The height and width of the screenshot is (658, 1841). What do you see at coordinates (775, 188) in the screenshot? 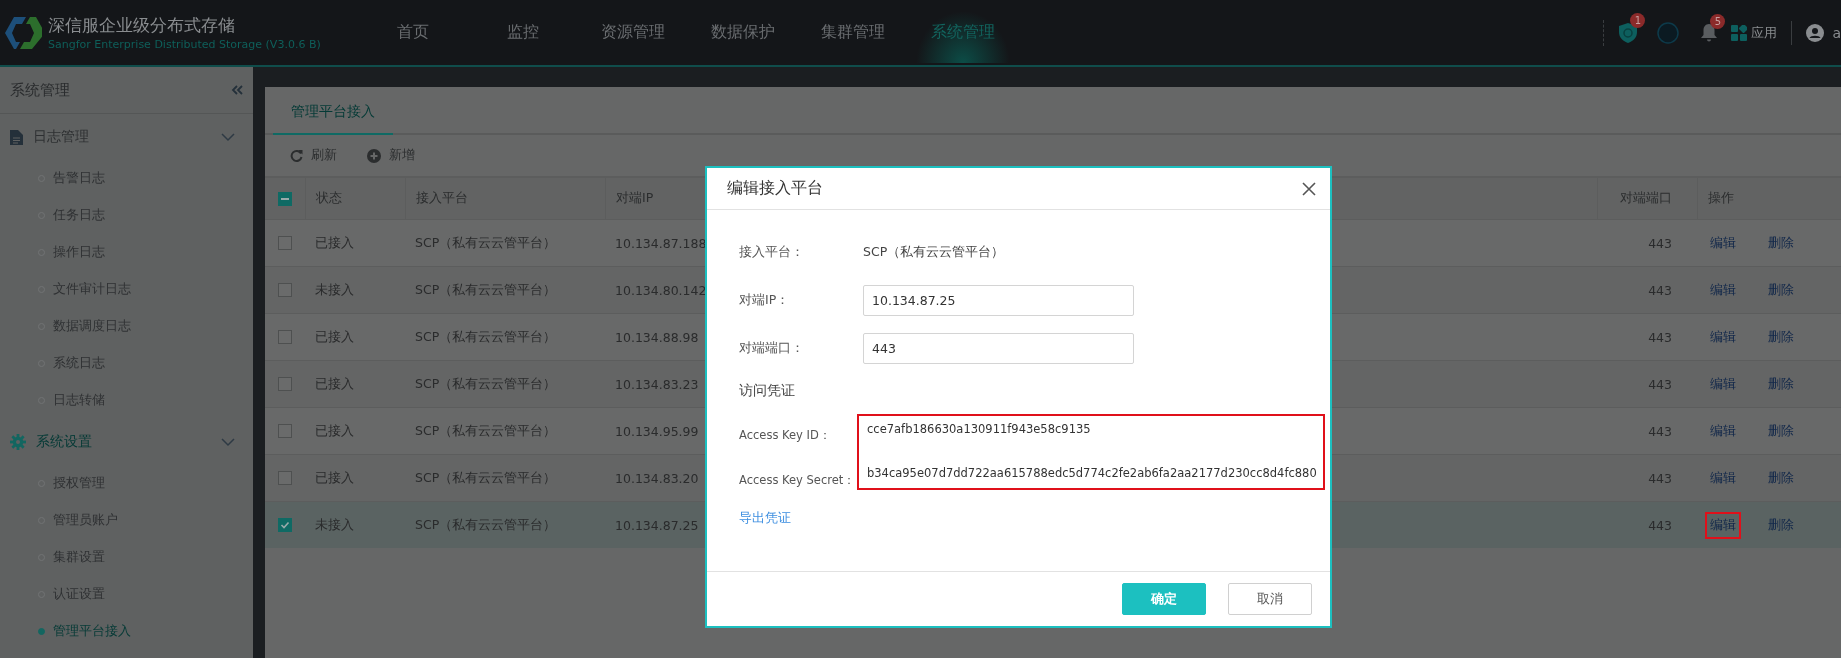
I see `dialog-title: 编辑接入平台` at bounding box center [775, 188].